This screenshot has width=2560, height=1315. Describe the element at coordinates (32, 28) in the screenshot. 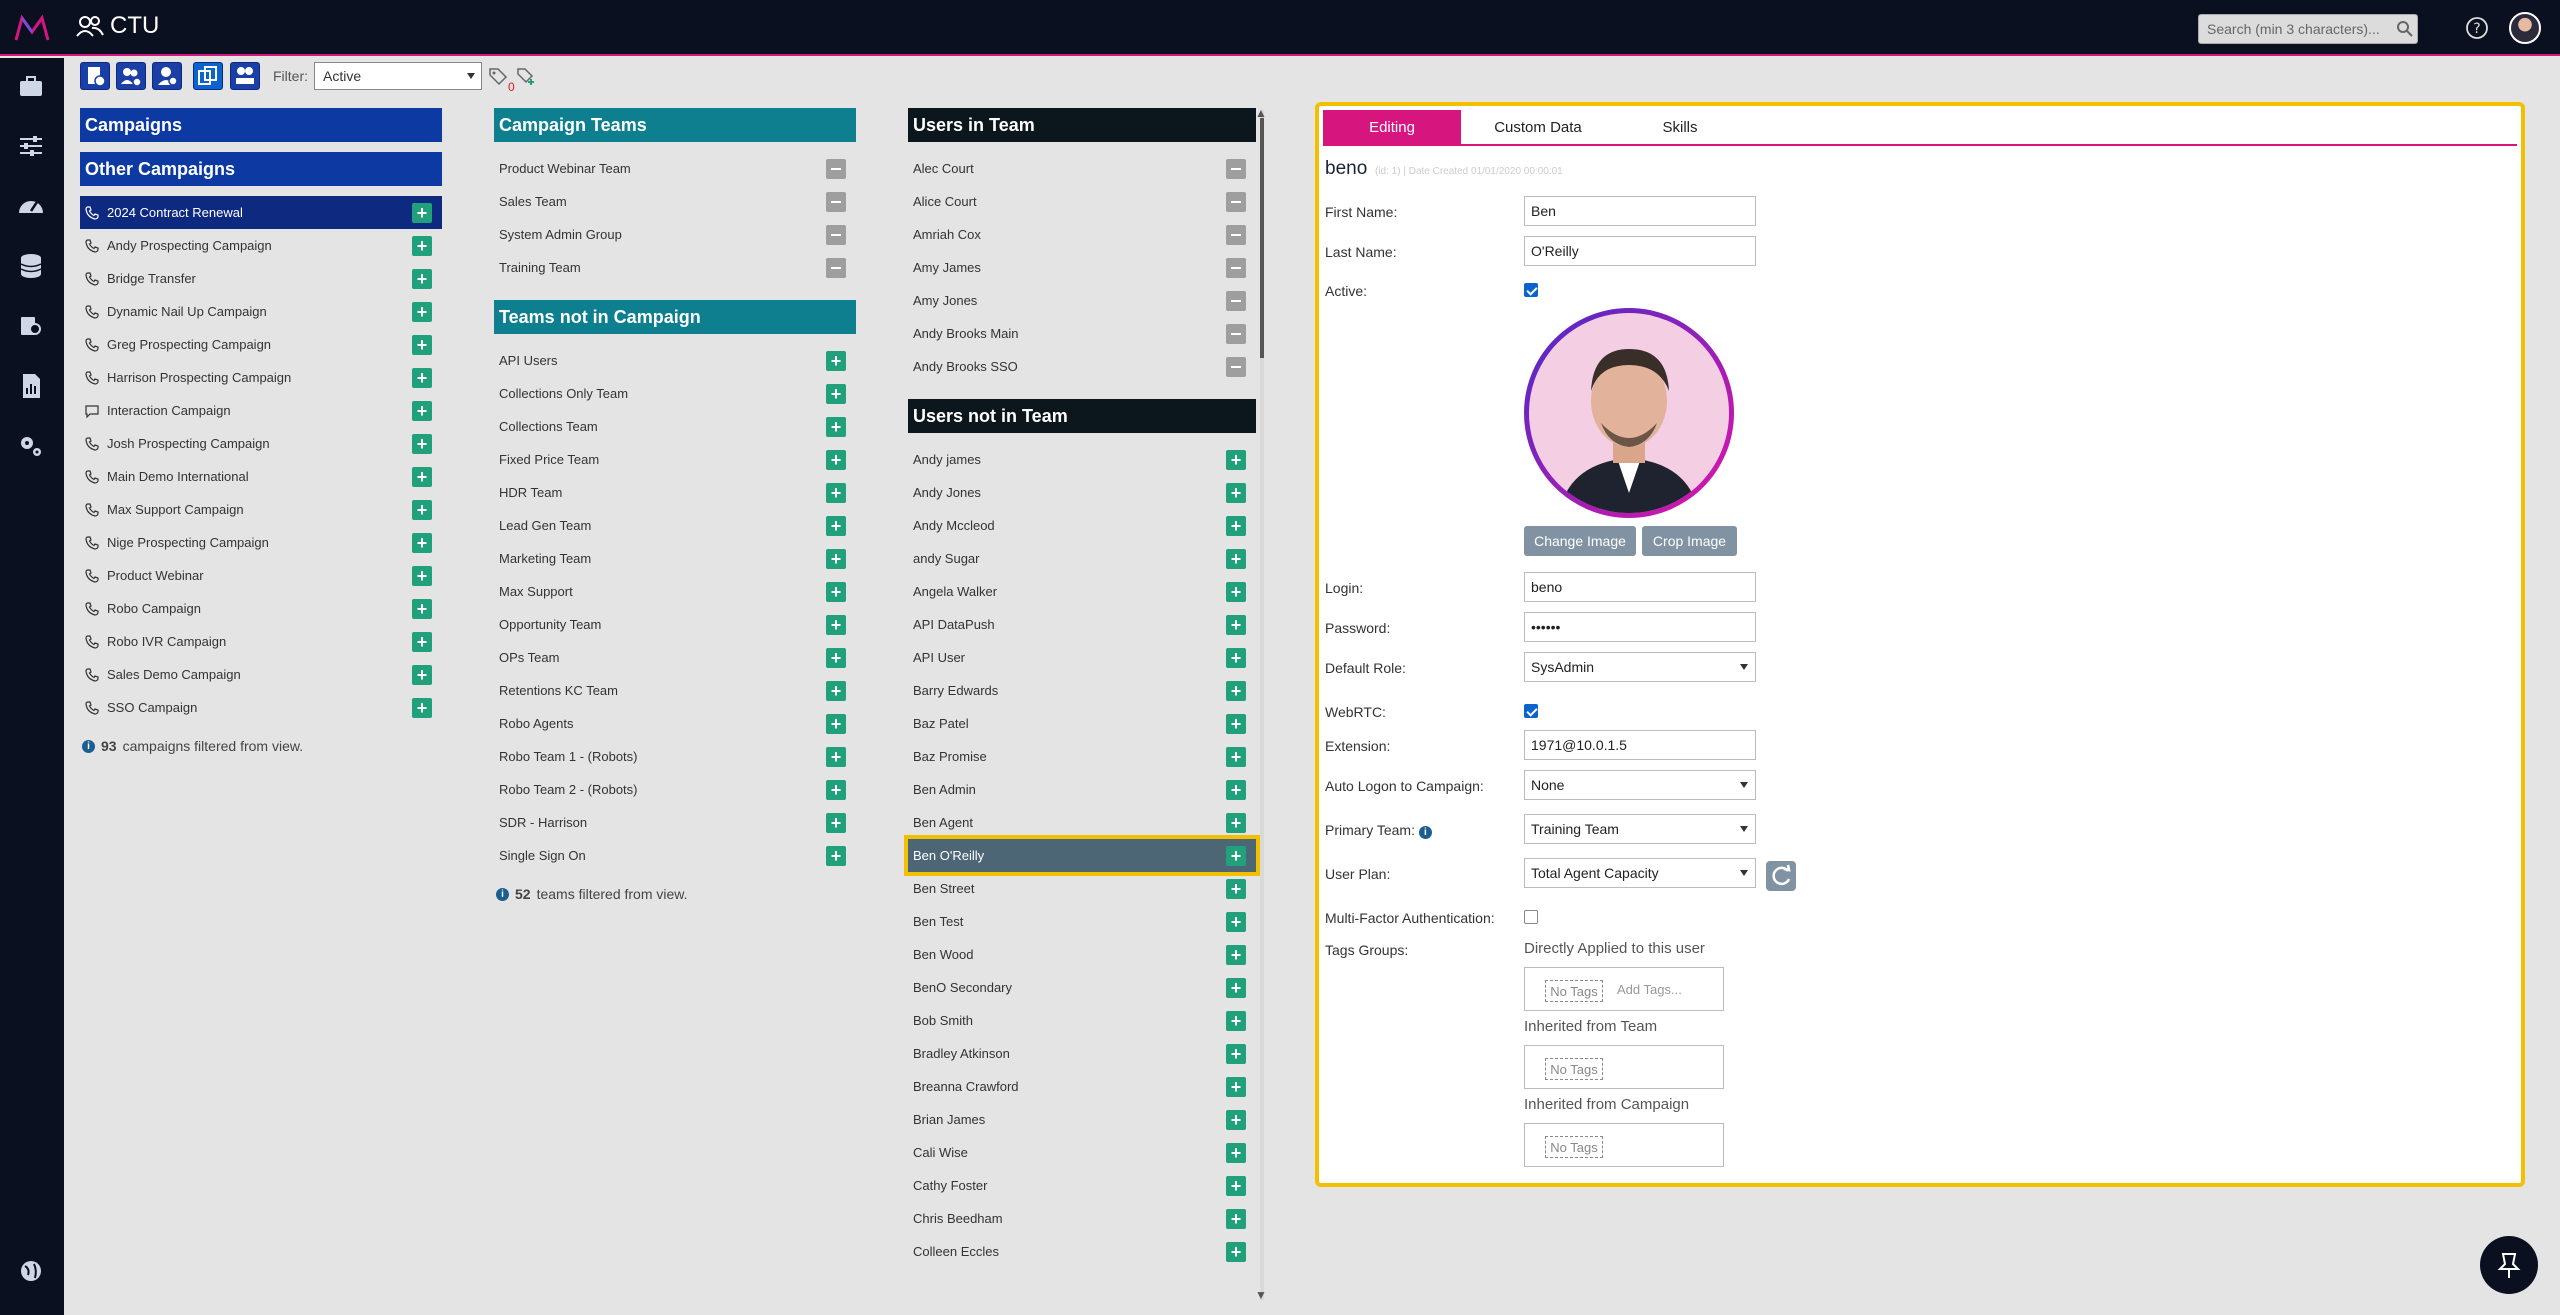

I see `brand-logo-icon` at that location.